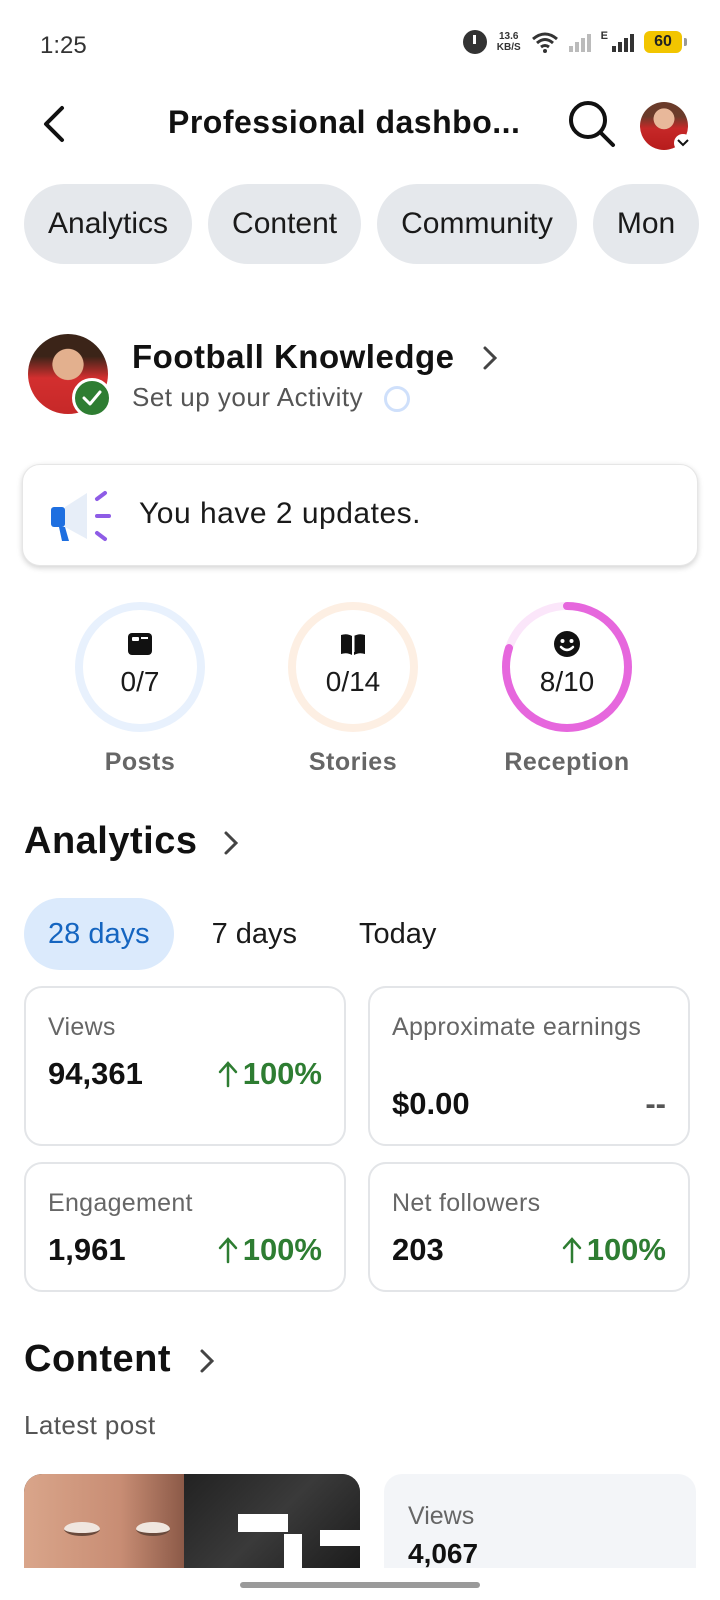 The width and height of the screenshot is (720, 1600). I want to click on metric-label: Engagement, so click(120, 1203).